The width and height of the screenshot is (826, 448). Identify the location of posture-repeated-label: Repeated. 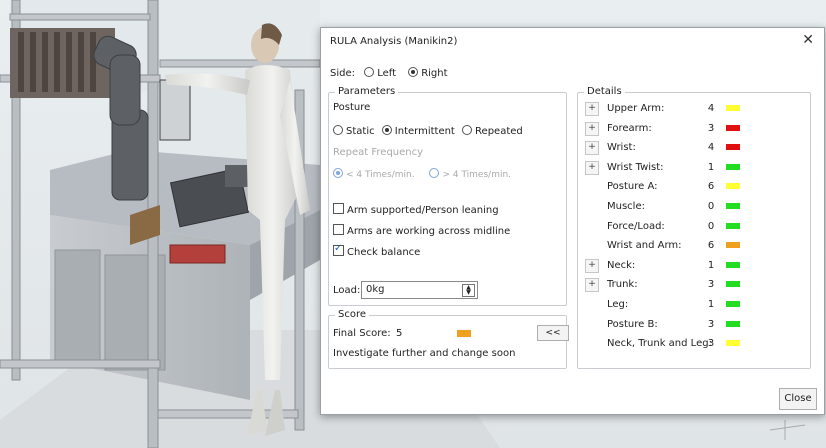
(499, 131).